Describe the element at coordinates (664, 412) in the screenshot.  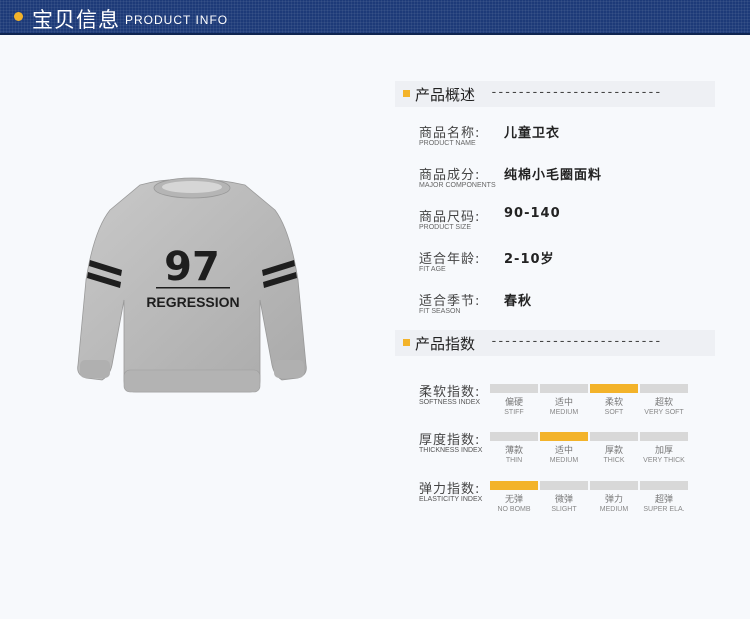
I see `segment-label-en: VERY SOFT` at that location.